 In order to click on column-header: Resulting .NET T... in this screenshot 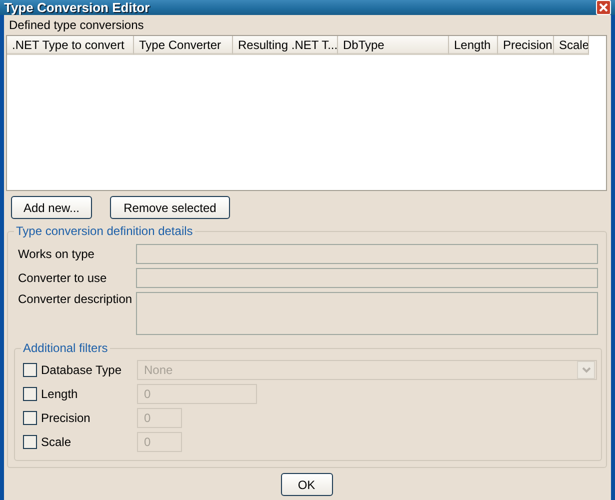, I will do `click(285, 45)`.